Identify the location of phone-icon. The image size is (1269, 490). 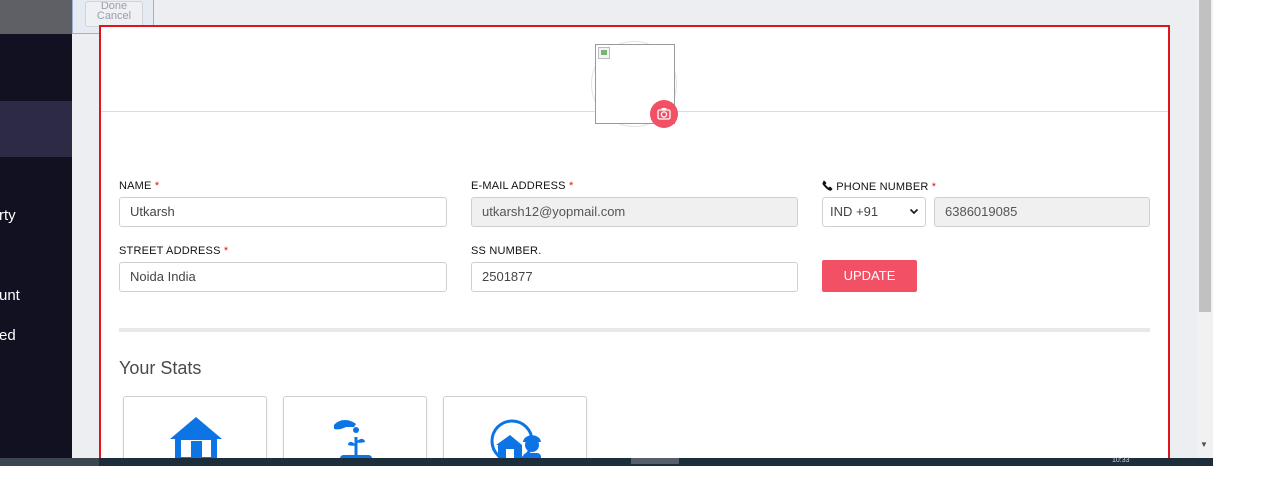
(827, 185).